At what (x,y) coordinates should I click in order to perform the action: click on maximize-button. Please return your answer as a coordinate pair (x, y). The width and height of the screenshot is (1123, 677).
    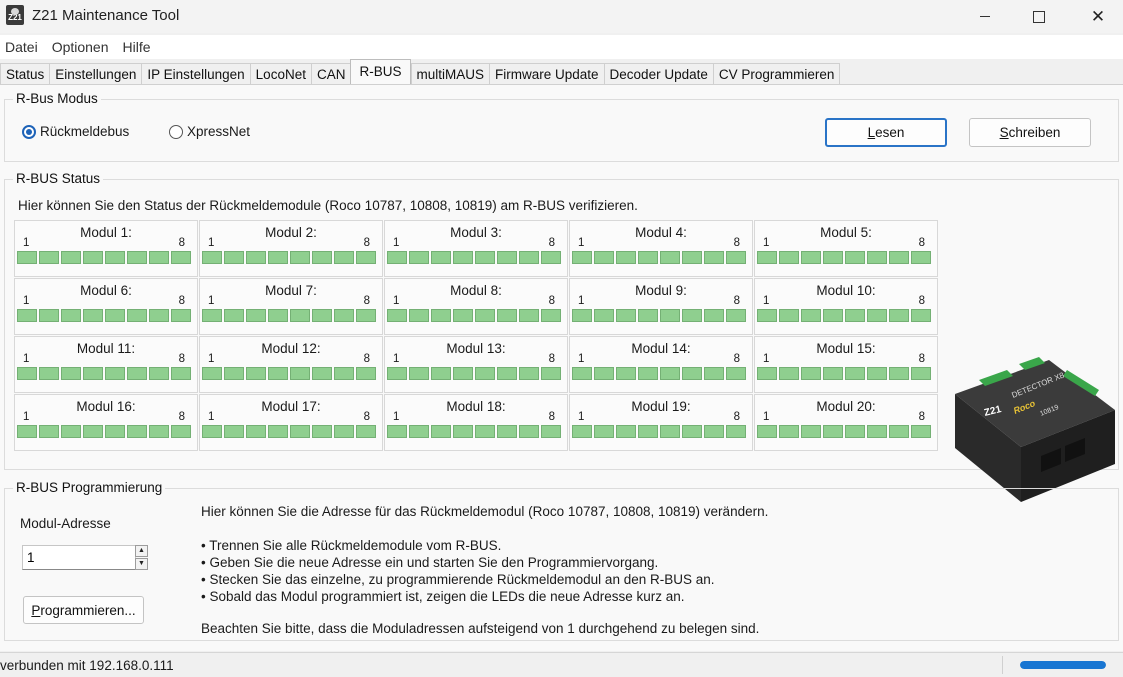
    Looking at the image, I should click on (1039, 16).